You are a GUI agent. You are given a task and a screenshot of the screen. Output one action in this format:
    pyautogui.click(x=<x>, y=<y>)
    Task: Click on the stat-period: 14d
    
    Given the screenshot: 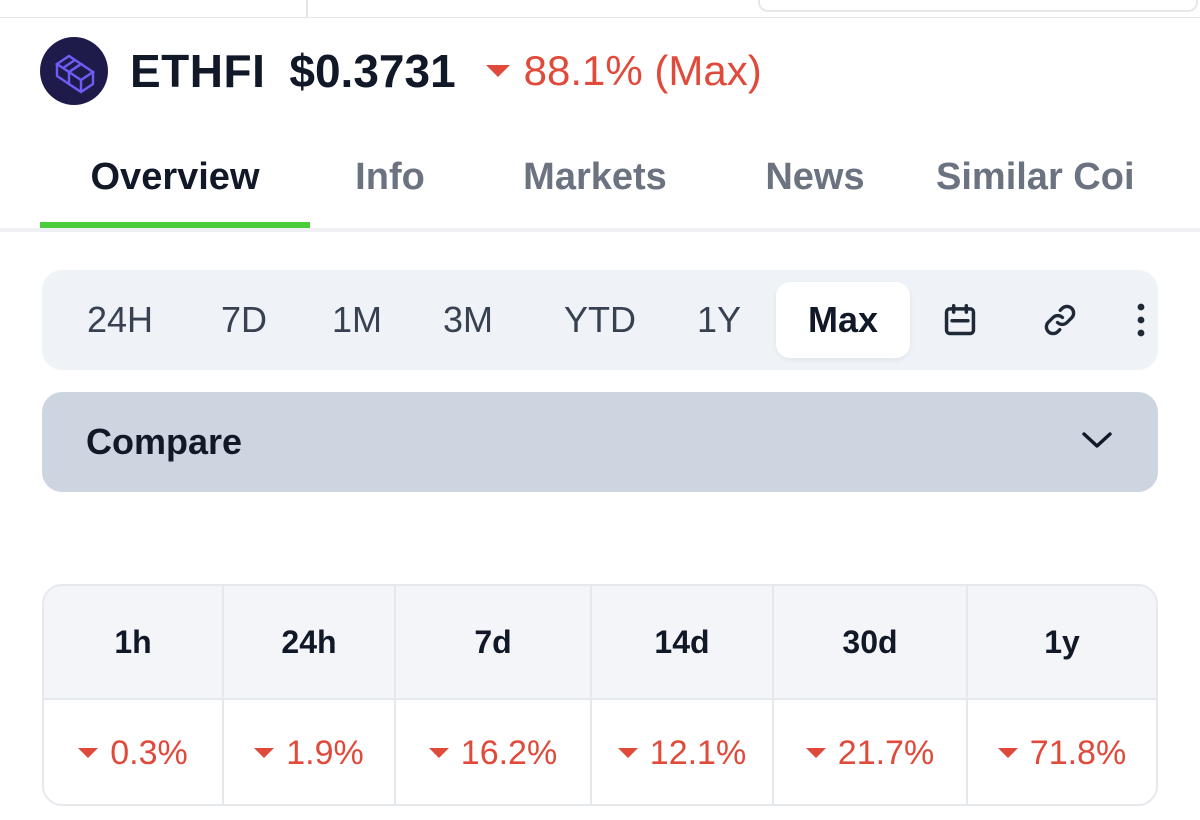 What is the action you would take?
    pyautogui.click(x=682, y=643)
    